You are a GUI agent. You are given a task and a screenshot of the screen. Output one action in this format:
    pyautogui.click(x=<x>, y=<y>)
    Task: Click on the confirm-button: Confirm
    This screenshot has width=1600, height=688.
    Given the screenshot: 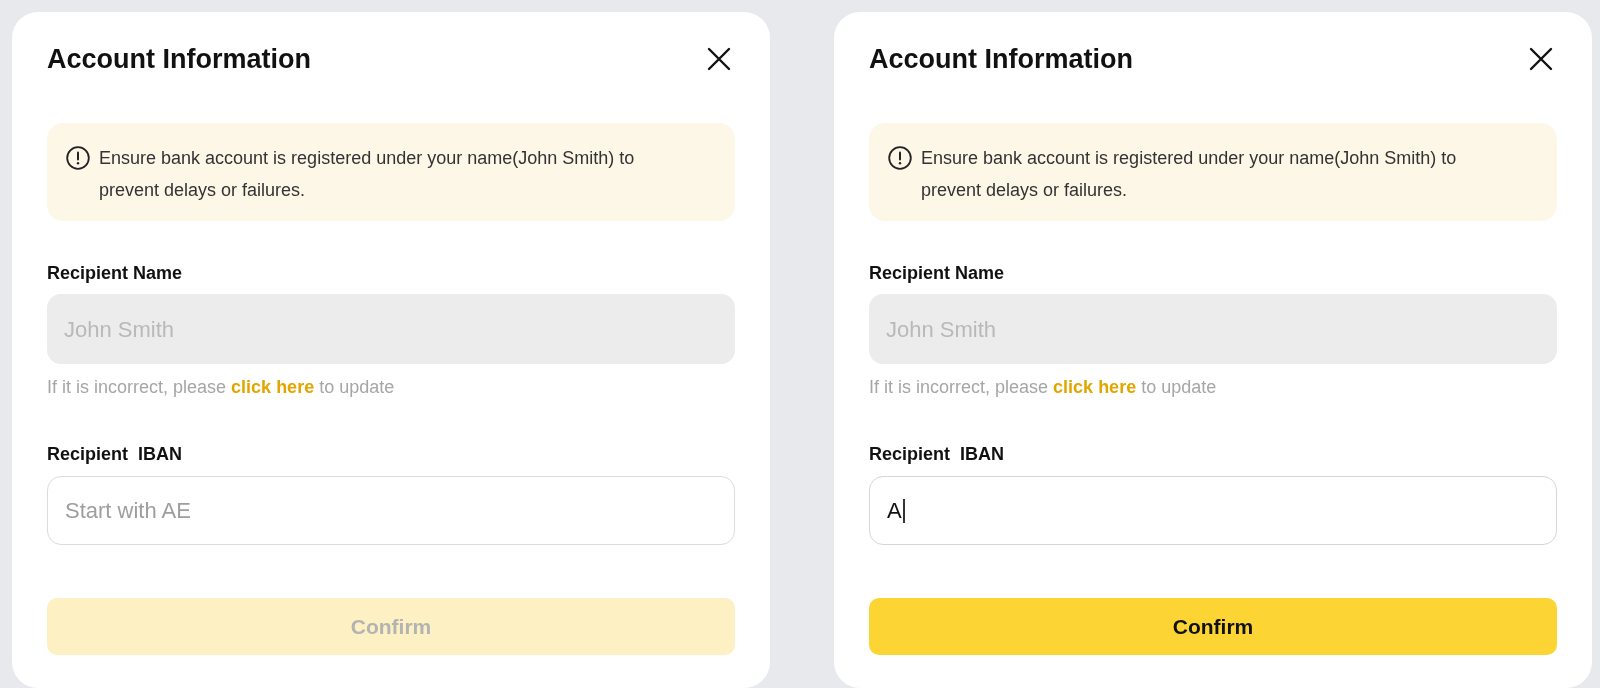 What is the action you would take?
    pyautogui.click(x=1213, y=626)
    